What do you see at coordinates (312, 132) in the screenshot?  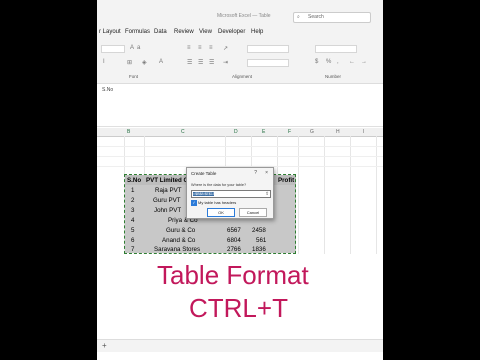 I see `column-header-g: G` at bounding box center [312, 132].